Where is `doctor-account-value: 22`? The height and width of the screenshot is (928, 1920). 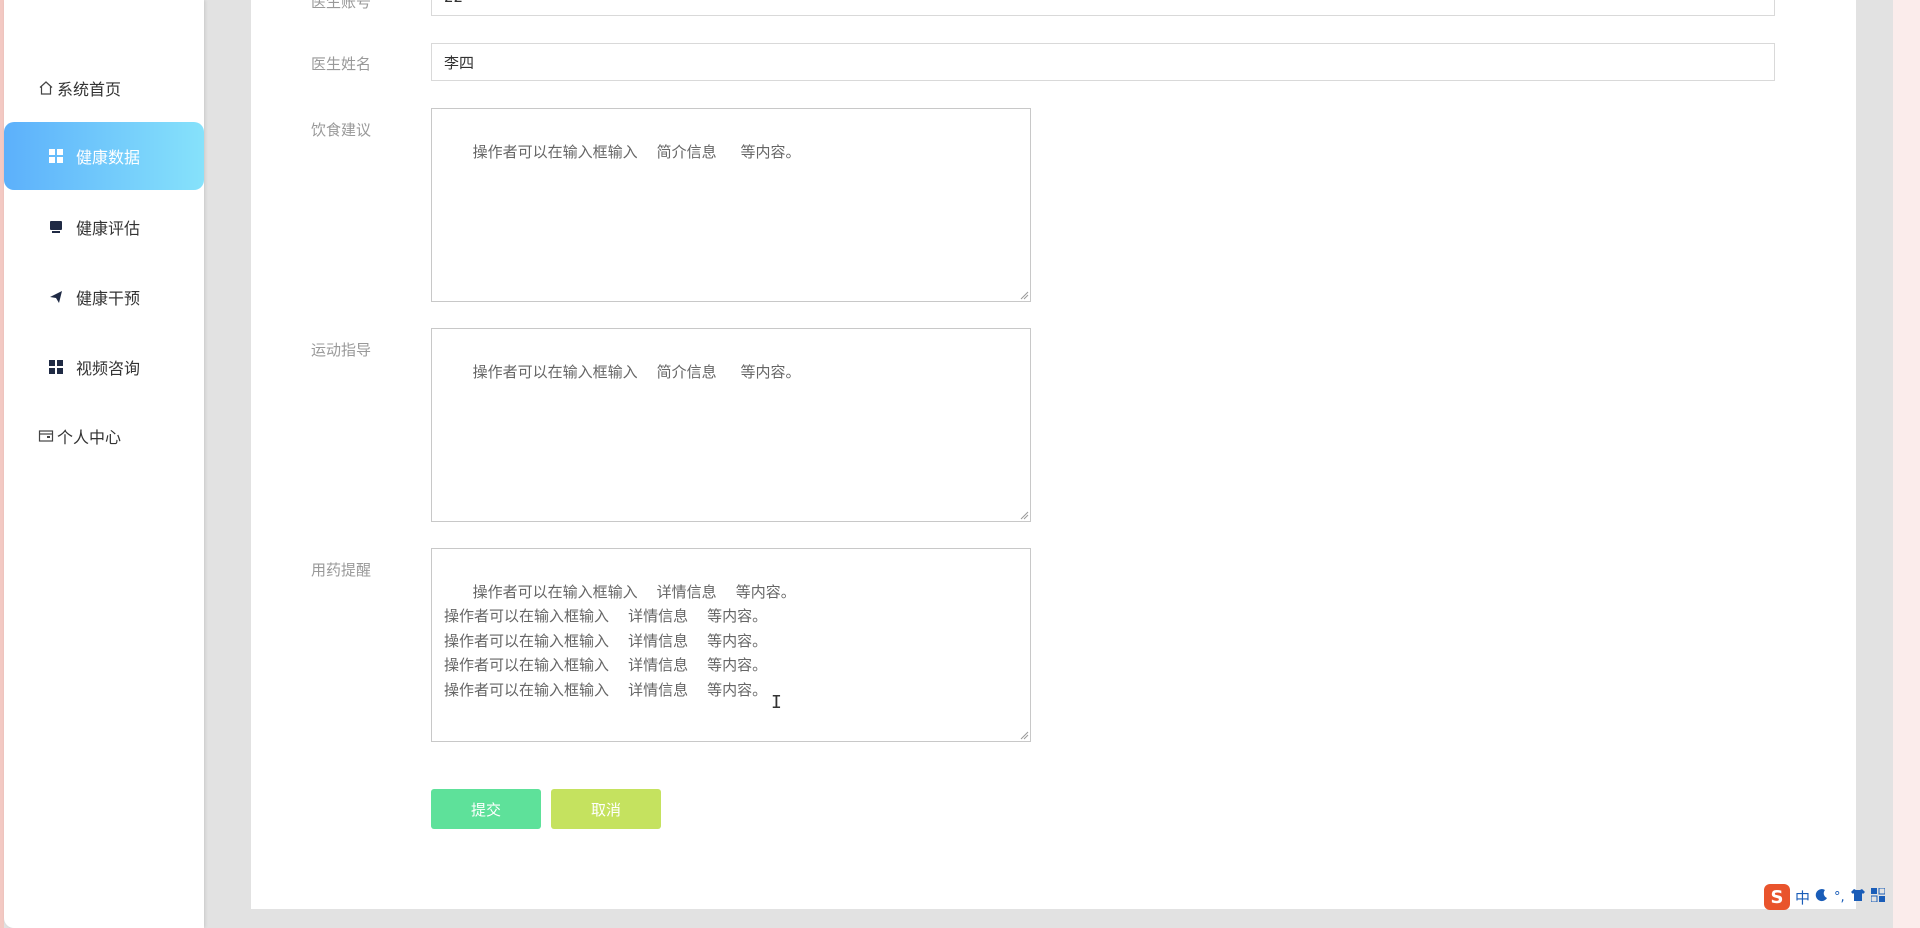 doctor-account-value: 22 is located at coordinates (453, 3).